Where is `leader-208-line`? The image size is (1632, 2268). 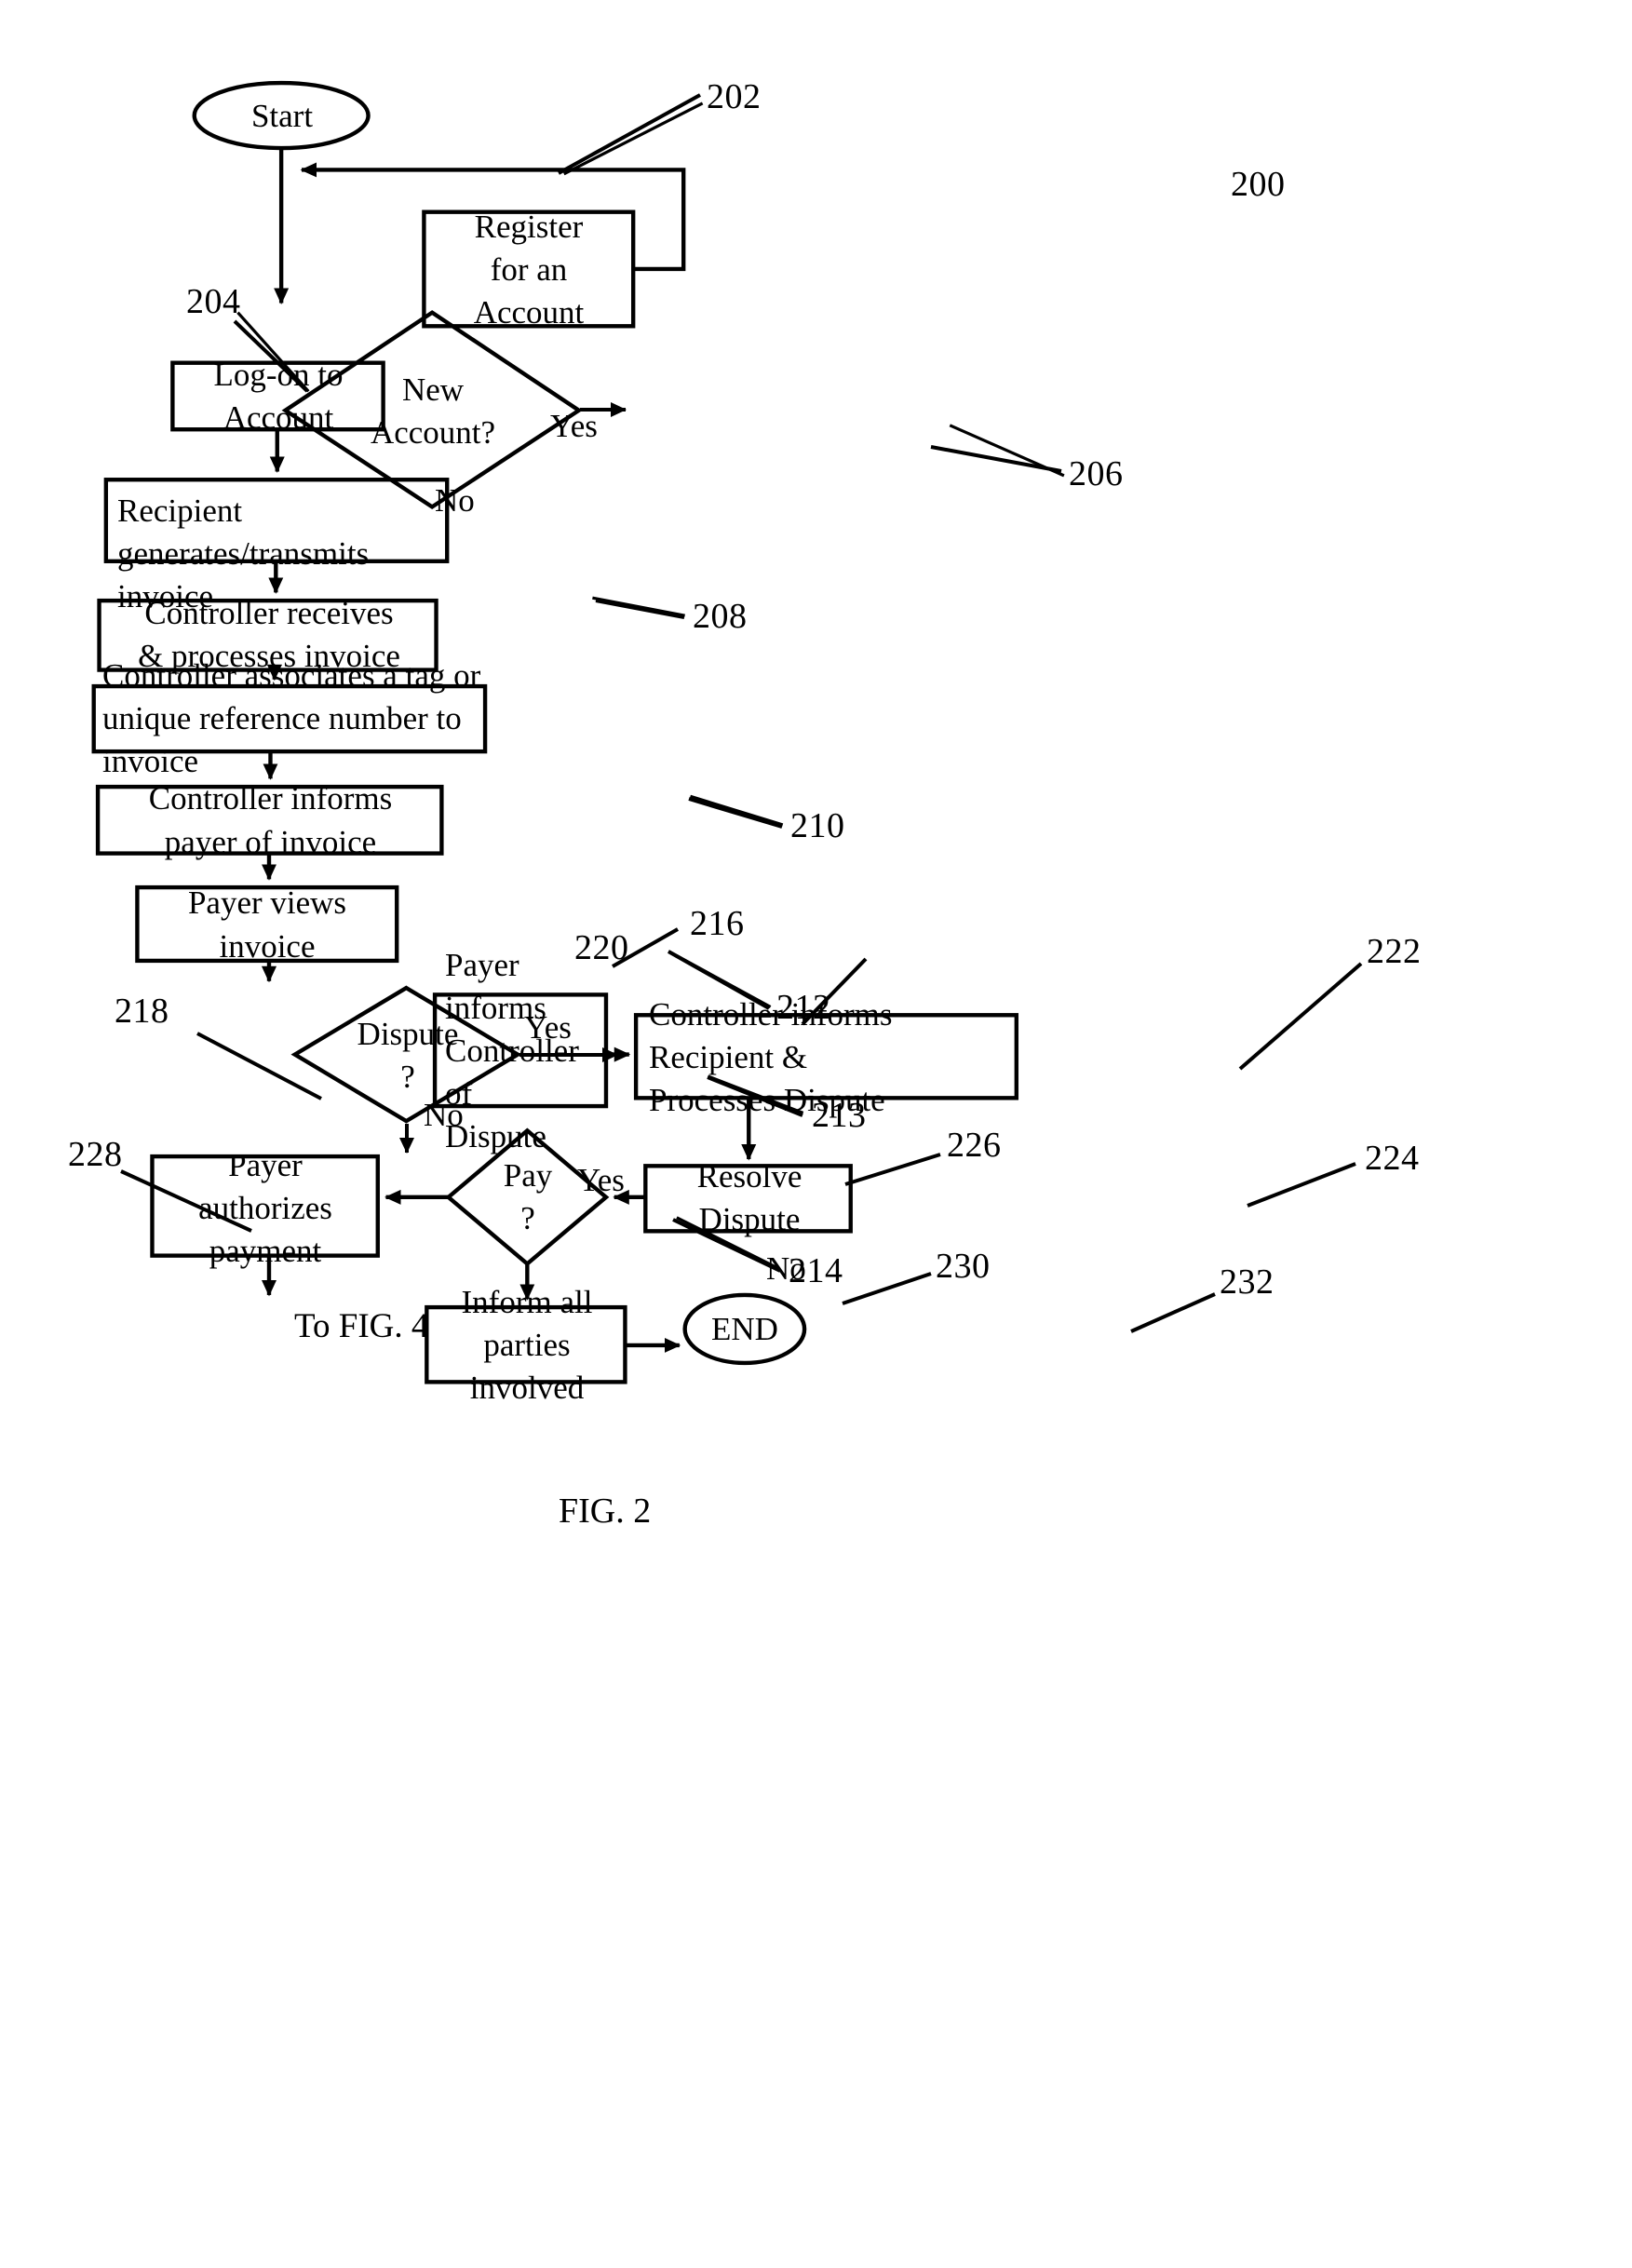 leader-208-line is located at coordinates (638, 606).